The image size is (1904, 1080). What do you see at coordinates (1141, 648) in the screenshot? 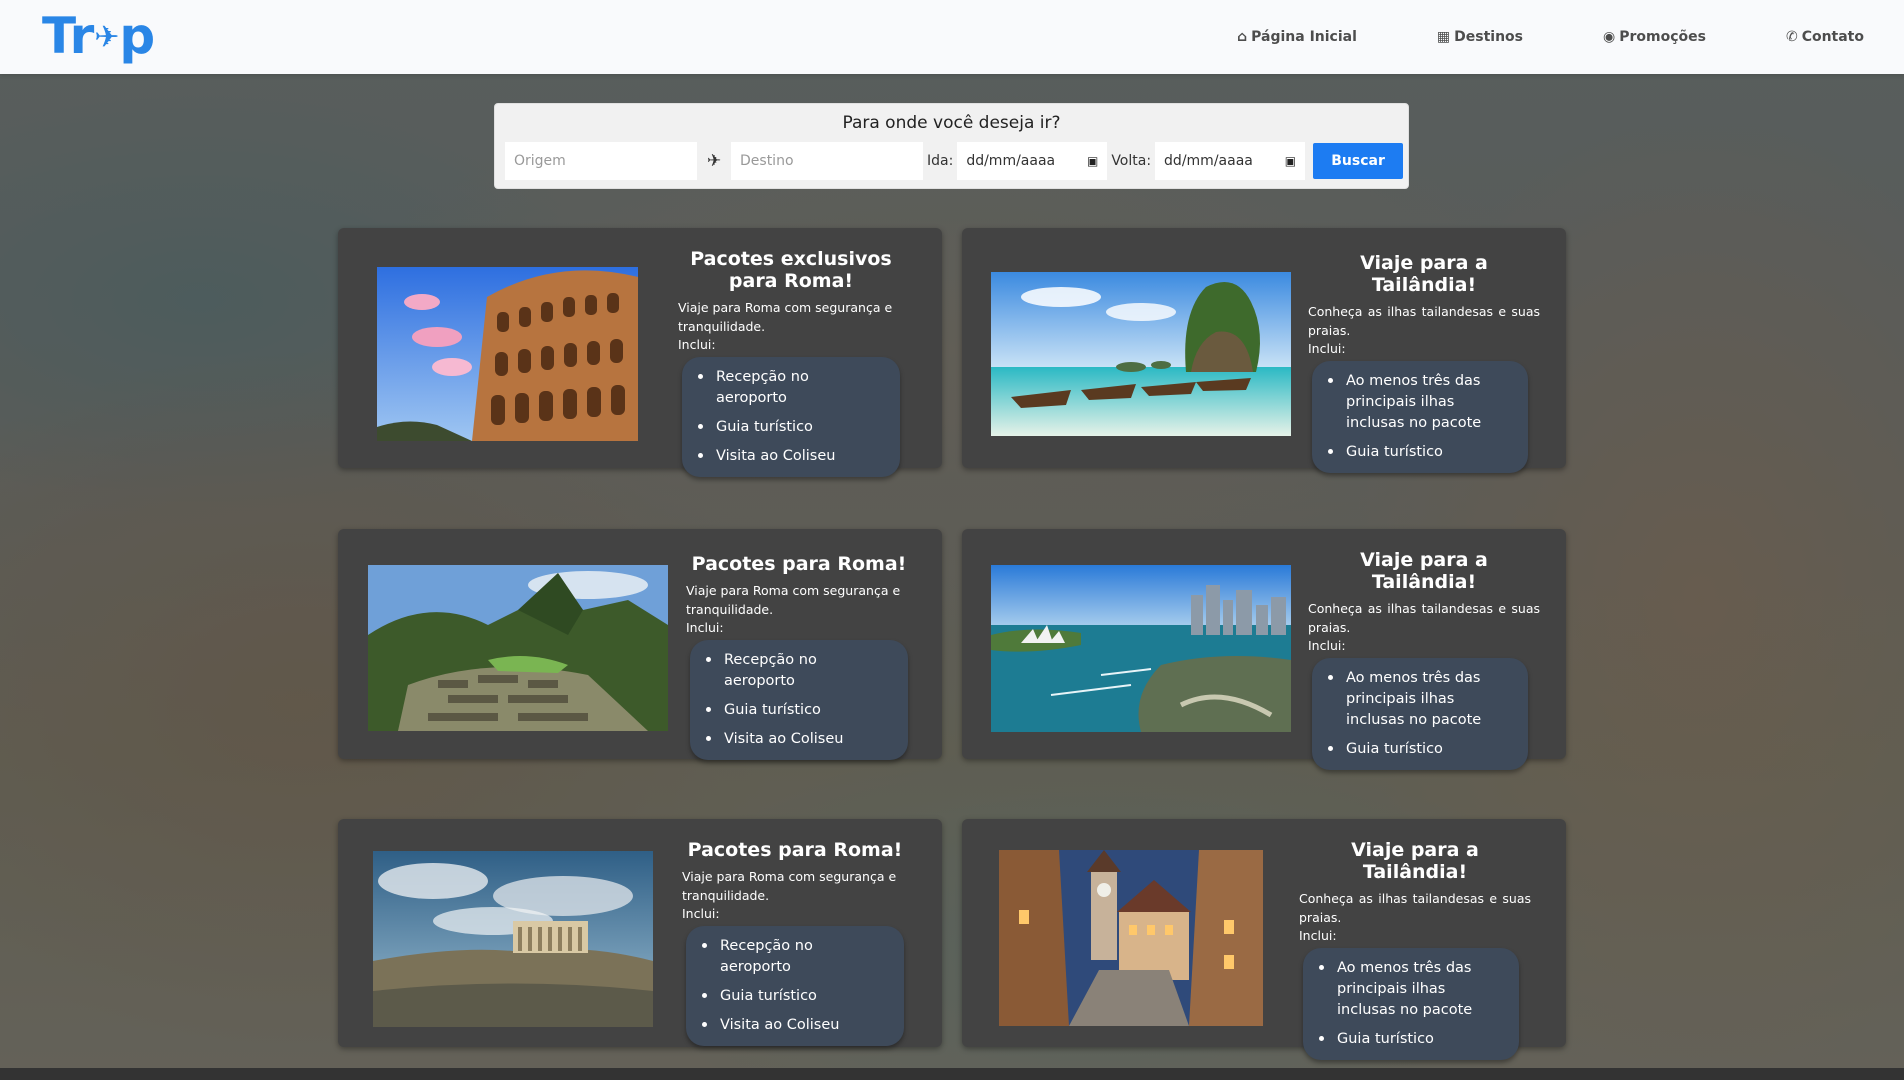
I see `sydney-harbour-photo` at bounding box center [1141, 648].